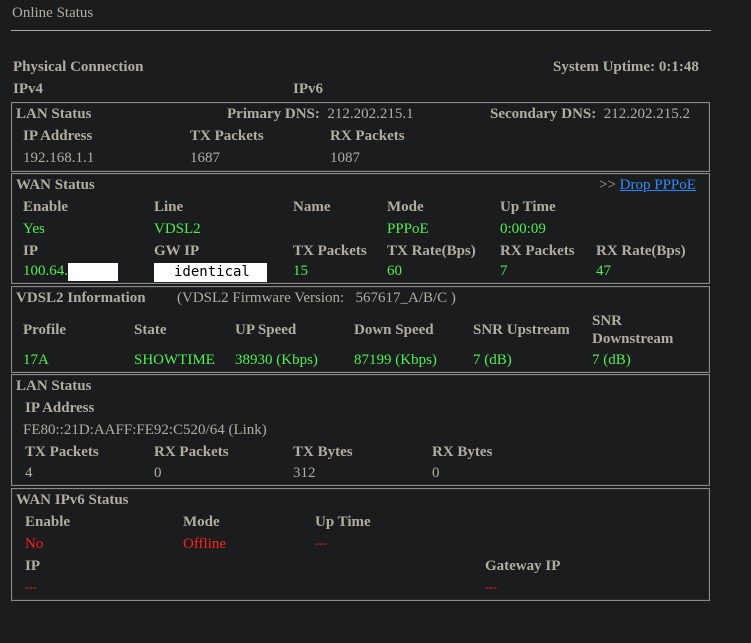 This screenshot has width=751, height=643. I want to click on cell: VDSL2, so click(177, 229).